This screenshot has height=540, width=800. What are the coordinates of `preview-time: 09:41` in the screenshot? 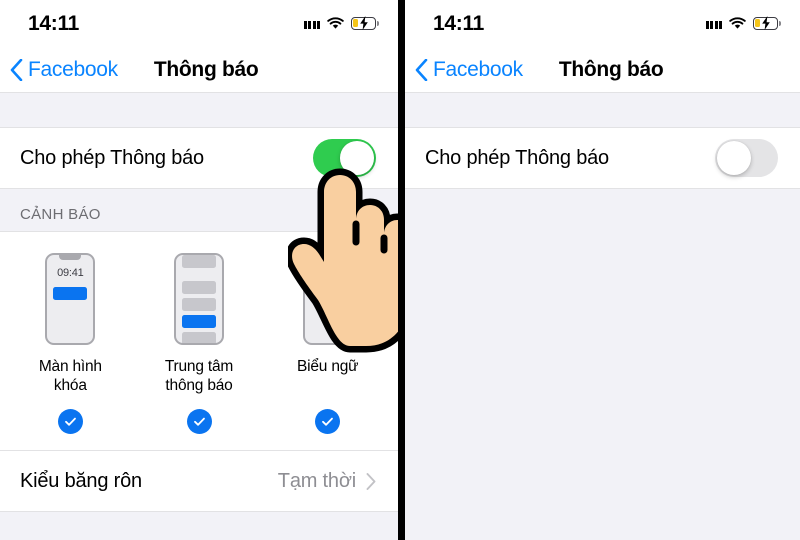 It's located at (70, 273).